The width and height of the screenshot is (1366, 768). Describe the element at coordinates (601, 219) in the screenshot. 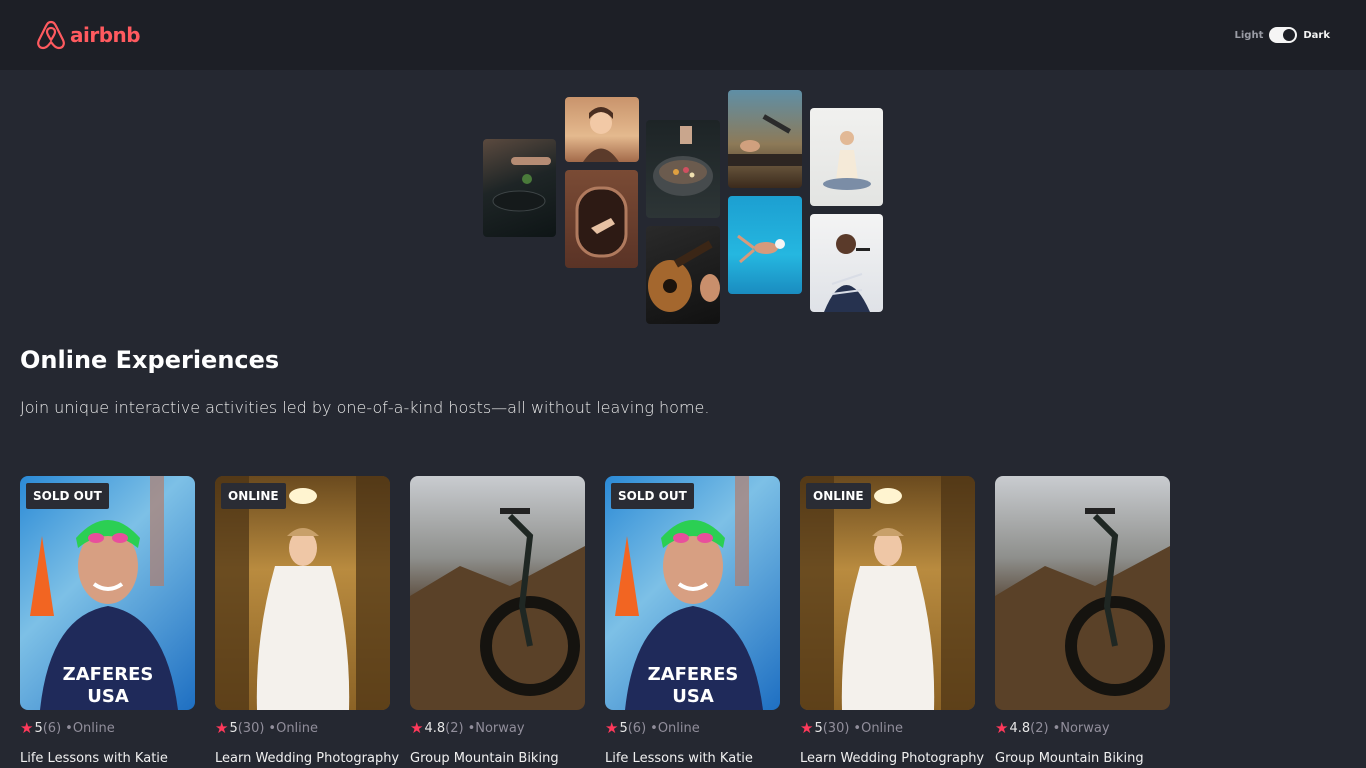

I see `photo-dancer-doorway` at that location.